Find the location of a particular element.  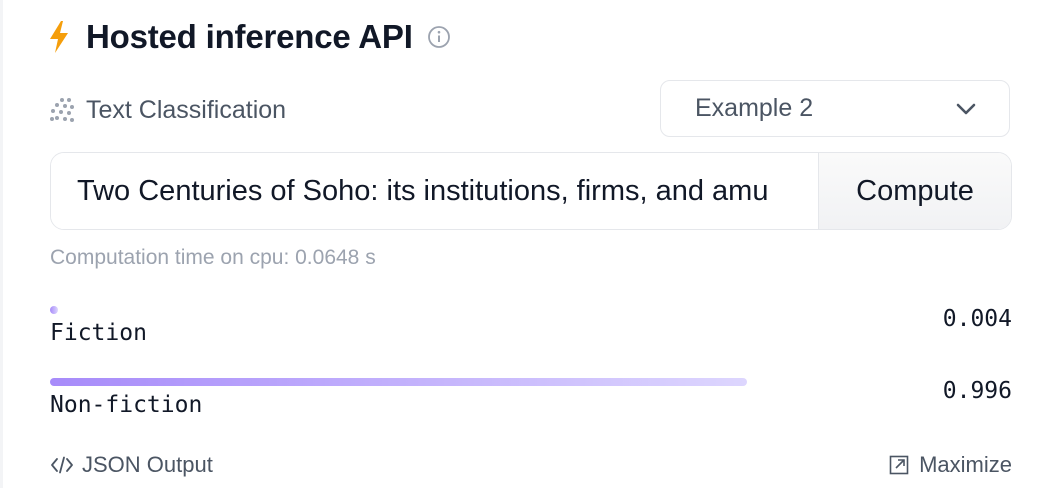

task-type: Text Classification is located at coordinates (168, 110).